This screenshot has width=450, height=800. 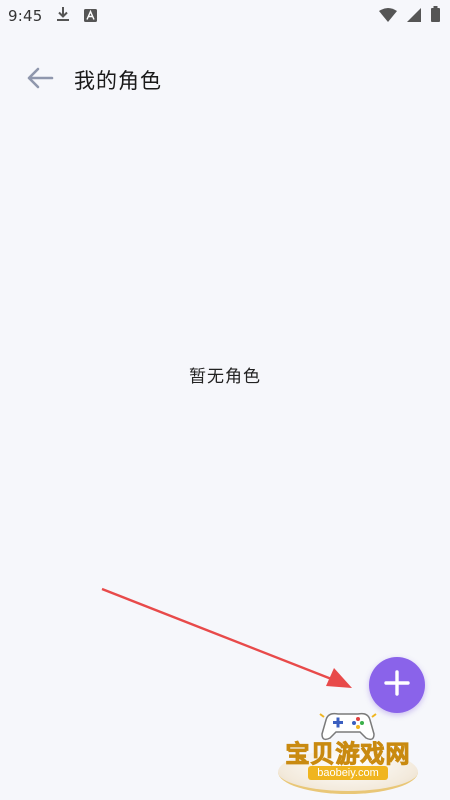 I want to click on status-time: 9:45, so click(x=25, y=16).